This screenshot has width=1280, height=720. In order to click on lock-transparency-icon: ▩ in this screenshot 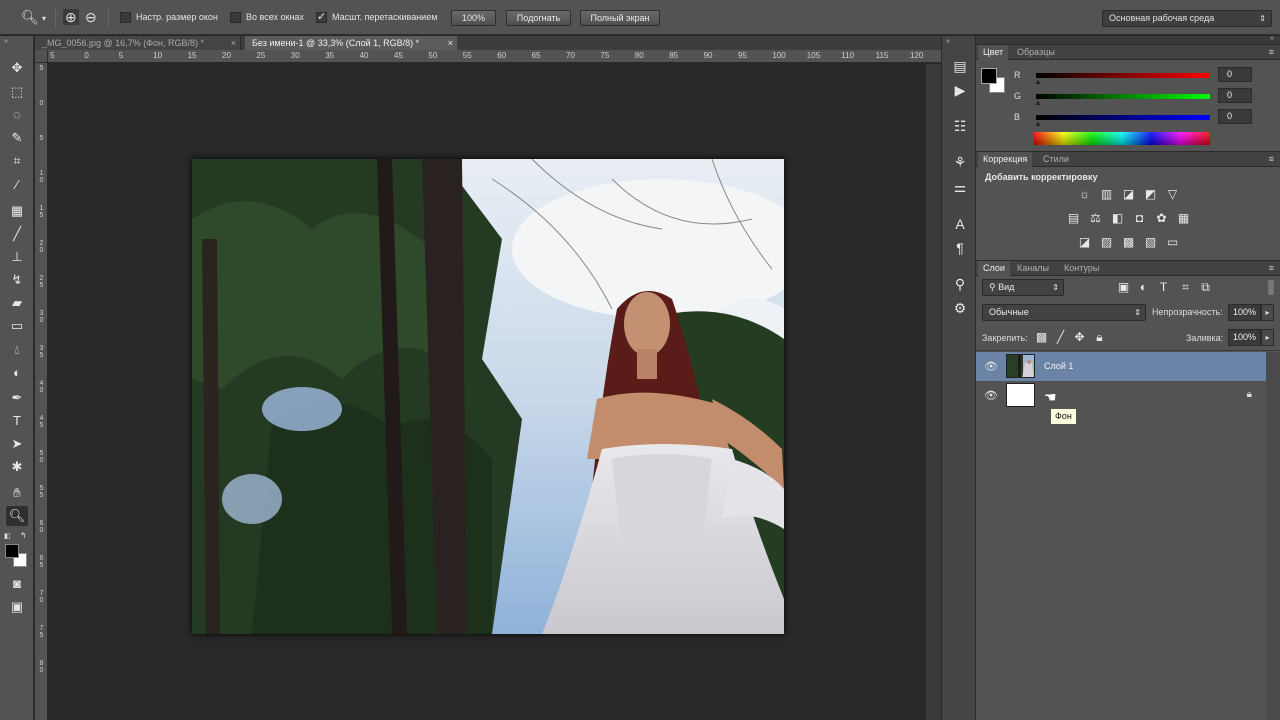, I will do `click(1041, 337)`.